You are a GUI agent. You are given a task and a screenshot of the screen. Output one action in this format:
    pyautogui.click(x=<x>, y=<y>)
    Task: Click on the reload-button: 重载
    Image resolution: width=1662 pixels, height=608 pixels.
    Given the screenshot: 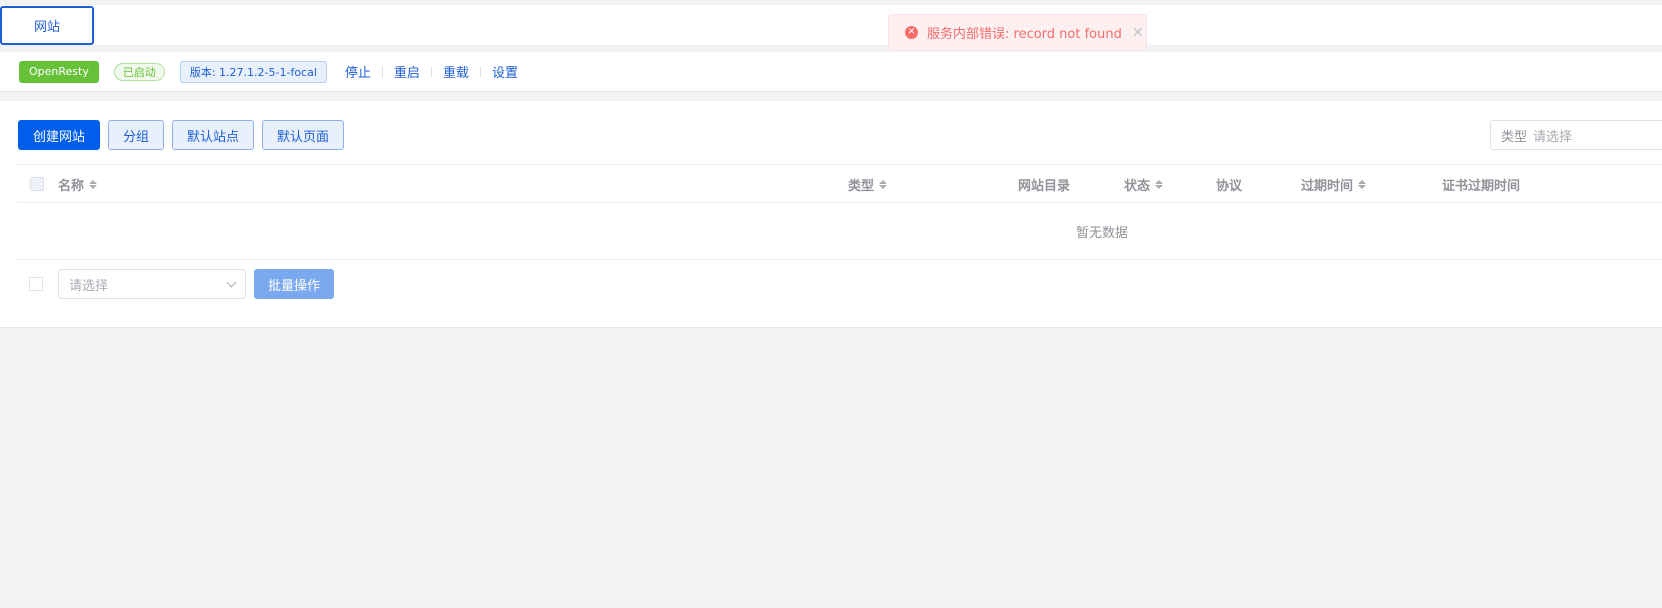 What is the action you would take?
    pyautogui.click(x=456, y=71)
    